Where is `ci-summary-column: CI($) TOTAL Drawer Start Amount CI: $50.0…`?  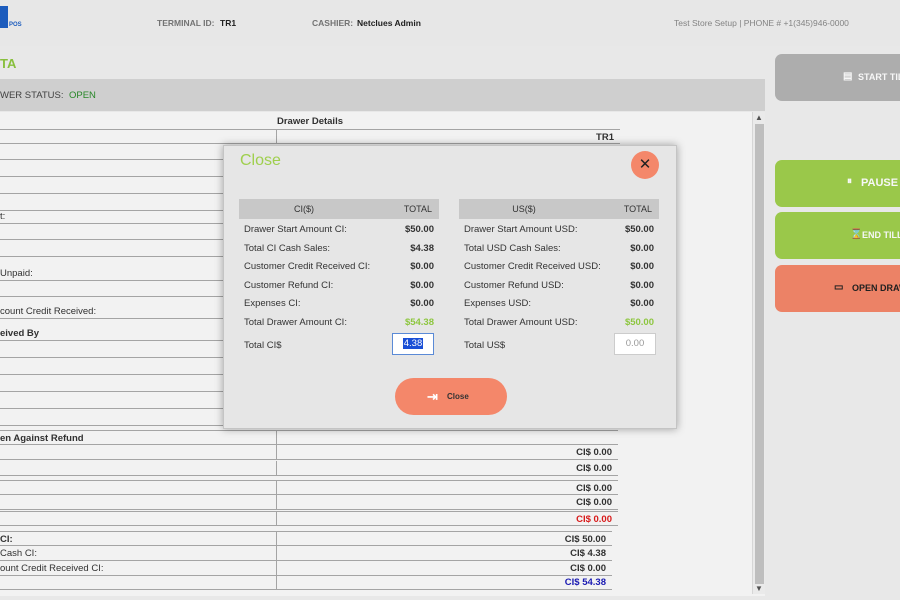 ci-summary-column: CI($) TOTAL Drawer Start Amount CI: $50.0… is located at coordinates (339, 265).